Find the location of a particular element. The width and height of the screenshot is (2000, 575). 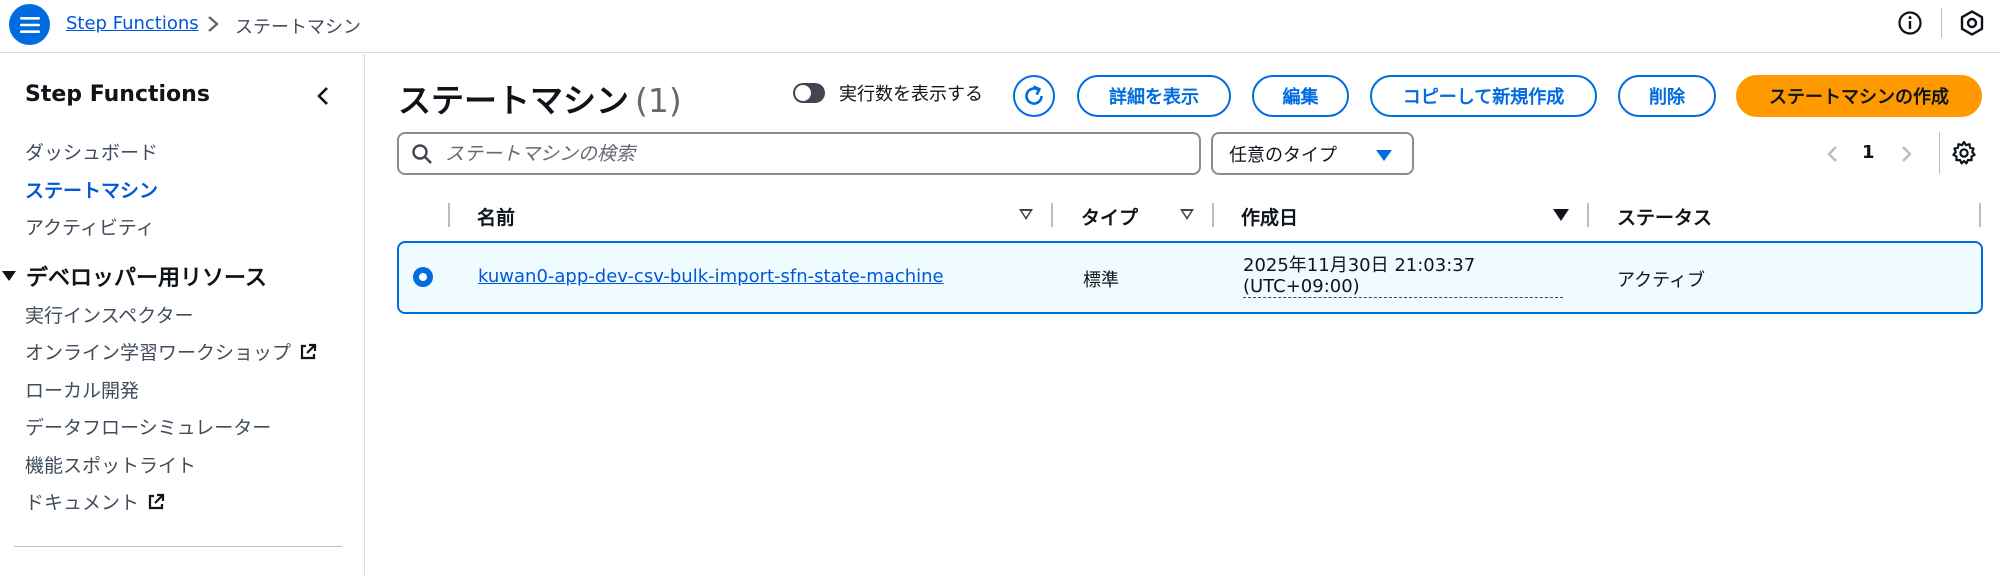

created-date-line: 2025年11月30日 21:03:37 is located at coordinates (1359, 265).